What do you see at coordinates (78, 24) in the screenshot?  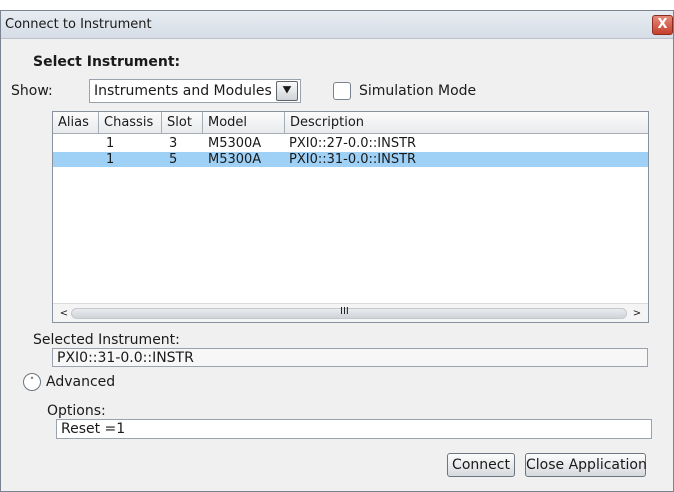 I see `window-title: Connect to Instrument` at bounding box center [78, 24].